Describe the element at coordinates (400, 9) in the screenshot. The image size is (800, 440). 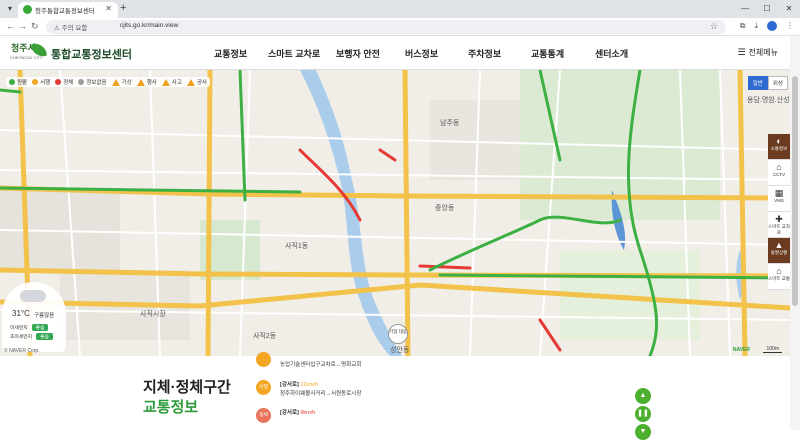
I see `browser-tabbar: ▾ 청주통합교통정보센터 ✕ + — ☐ ✕` at that location.